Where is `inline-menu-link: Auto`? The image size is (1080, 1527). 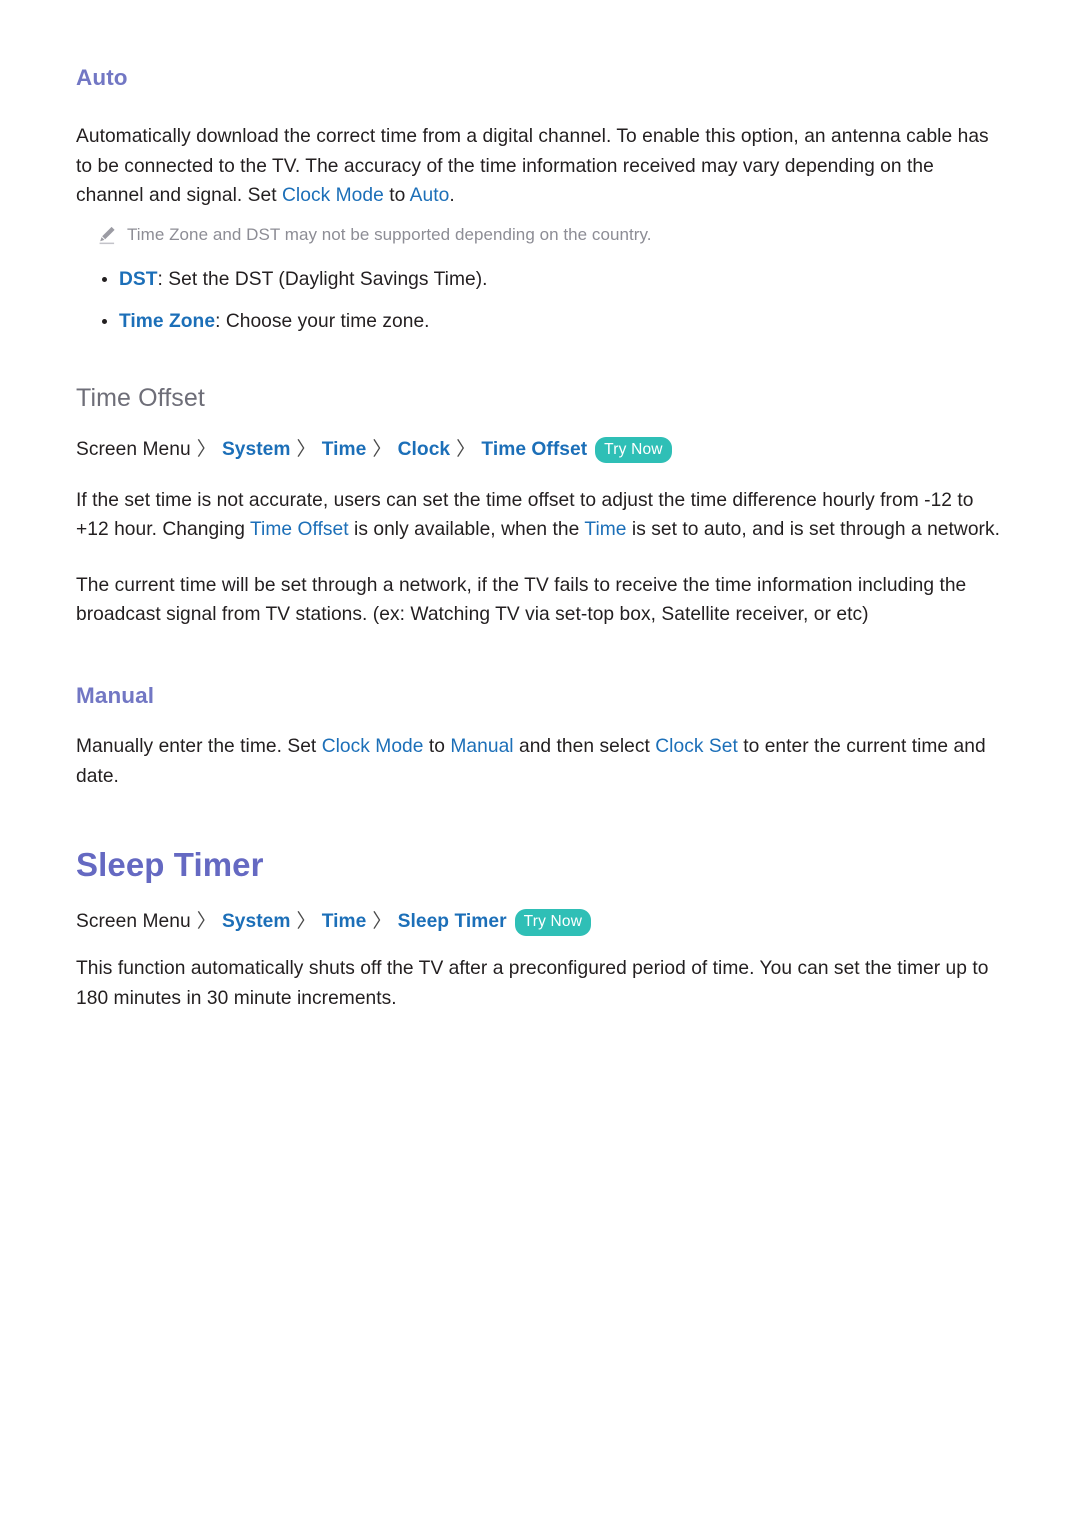 inline-menu-link: Auto is located at coordinates (429, 196).